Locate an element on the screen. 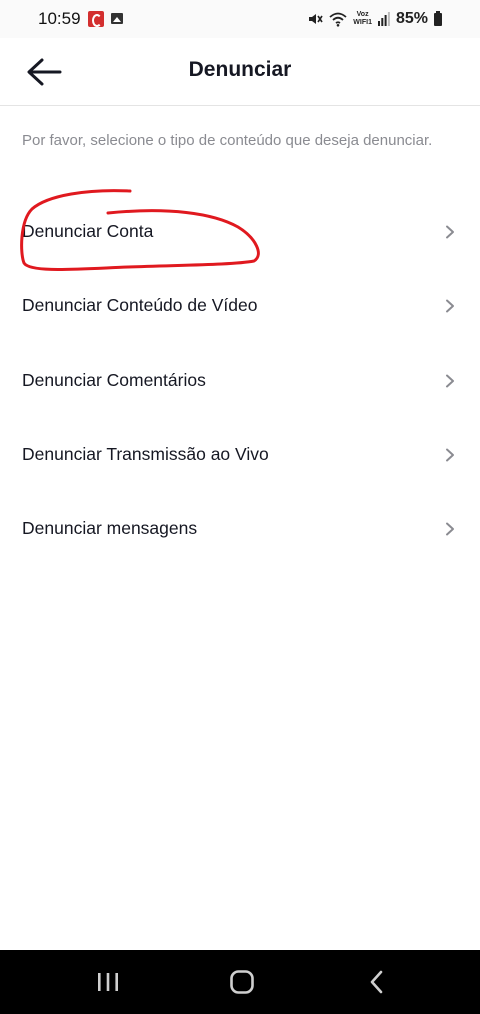 The image size is (480, 1014). battery-icon is located at coordinates (438, 18).